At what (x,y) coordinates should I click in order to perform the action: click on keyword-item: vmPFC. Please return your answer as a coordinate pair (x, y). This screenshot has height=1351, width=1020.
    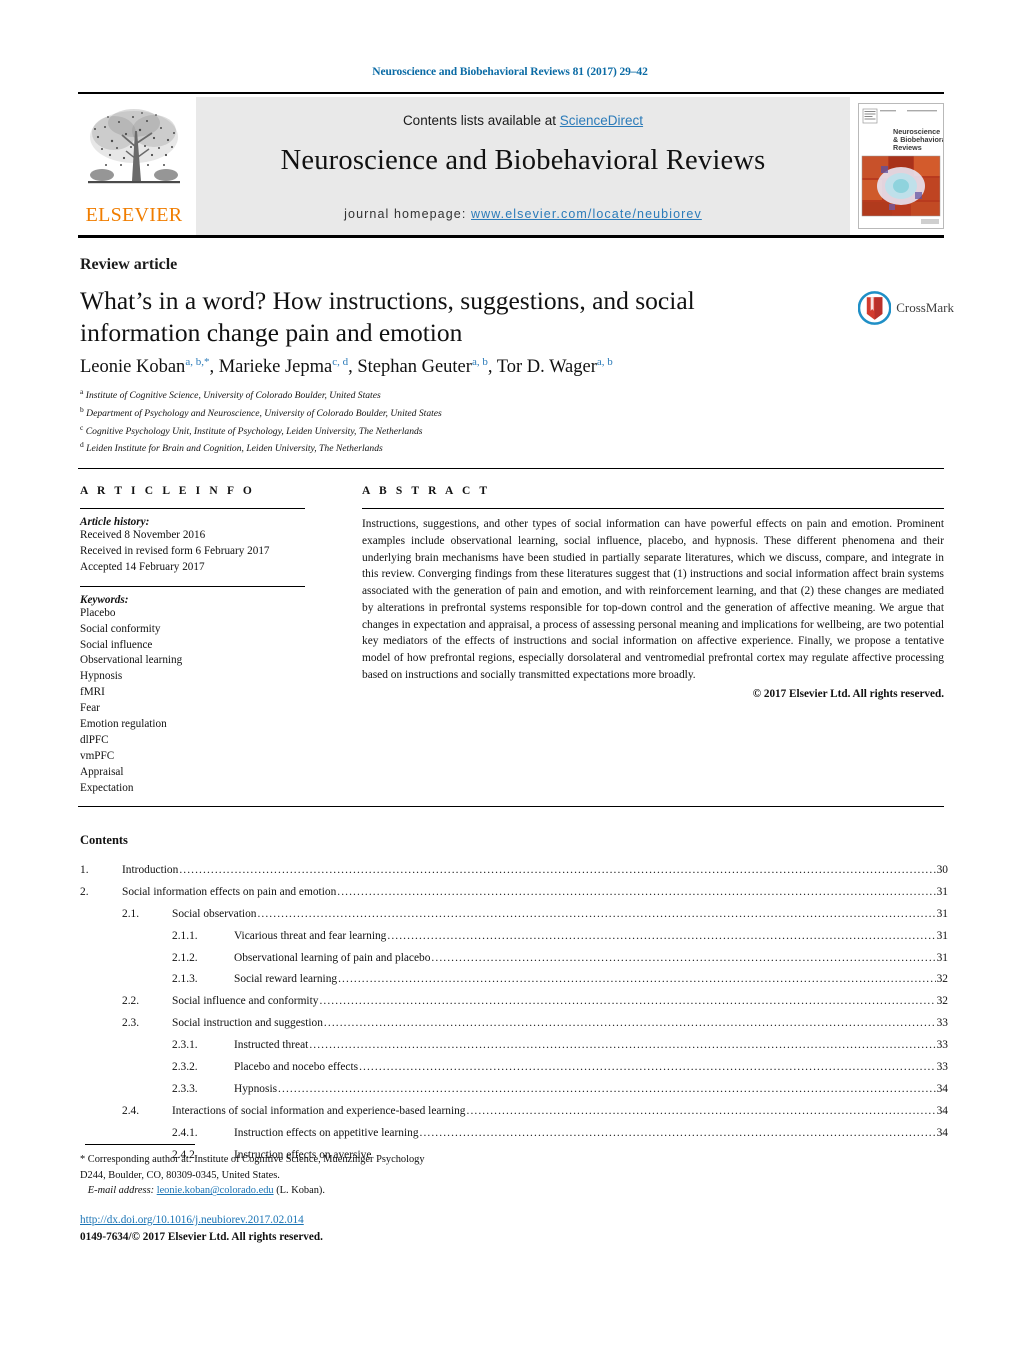
    Looking at the image, I should click on (97, 755).